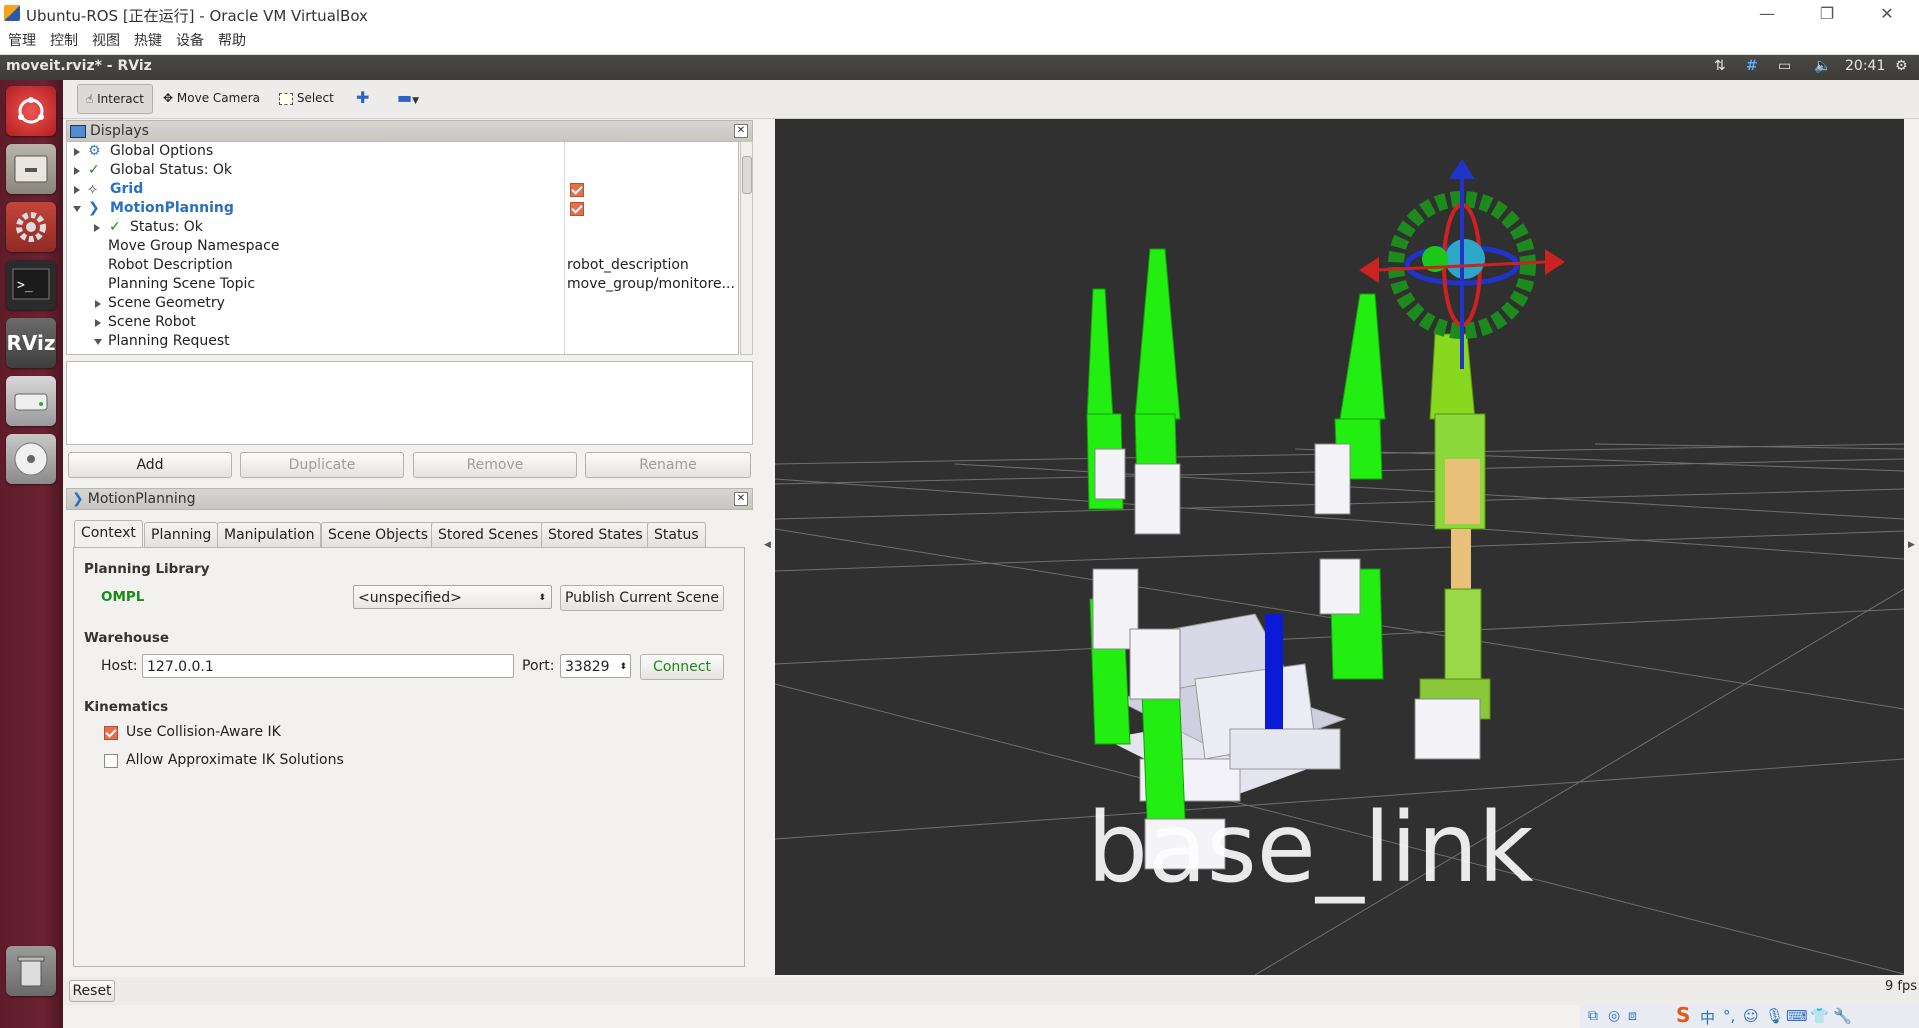 The image size is (1919, 1028). I want to click on tree-row-robot-description: Robot Description robot_description, so click(397, 265).